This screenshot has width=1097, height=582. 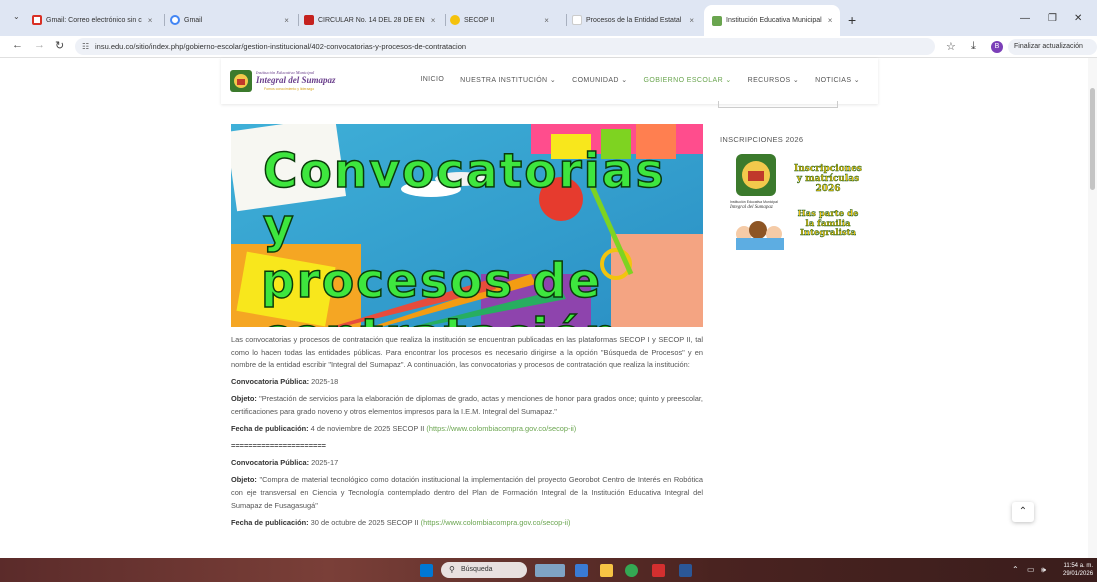 I want to click on nav-gobierno-escolar: GOBIERNO ESCOLAR ⌄, so click(x=688, y=80).